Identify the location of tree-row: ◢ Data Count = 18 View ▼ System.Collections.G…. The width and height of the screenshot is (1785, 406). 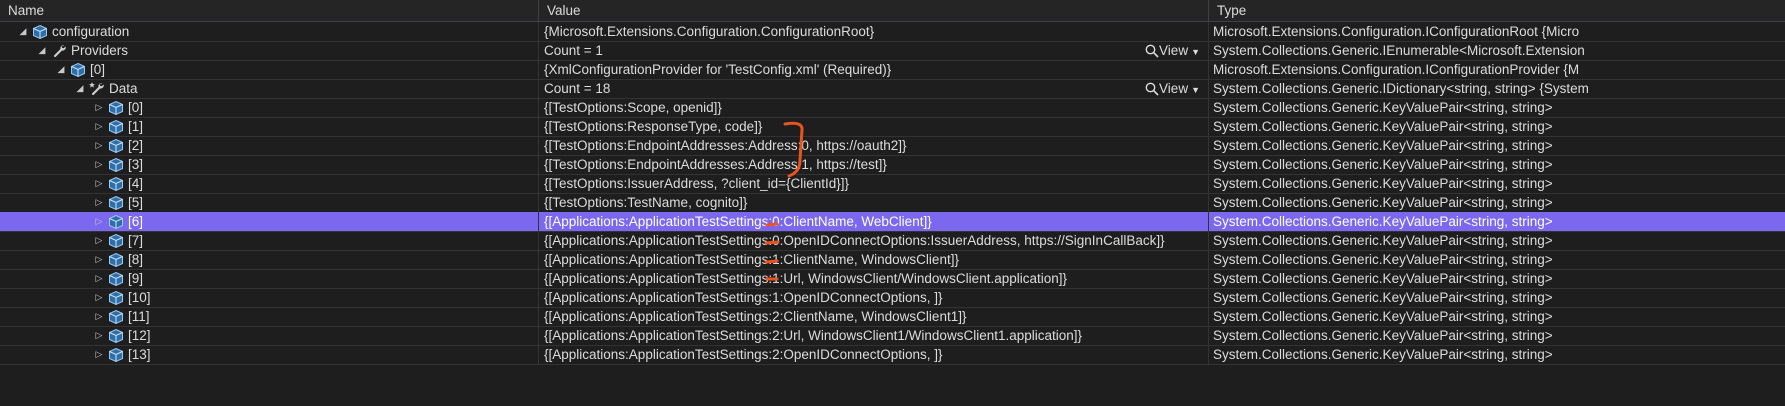
(892, 89).